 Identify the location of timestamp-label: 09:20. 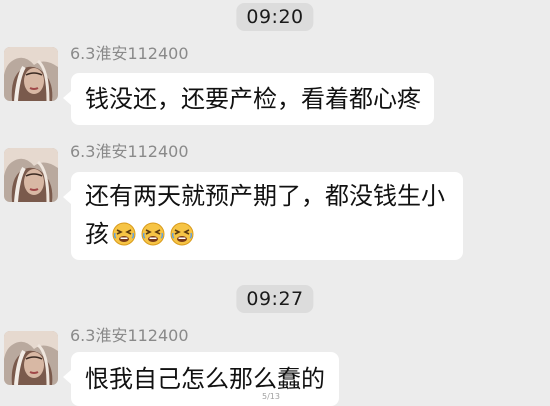
(275, 17).